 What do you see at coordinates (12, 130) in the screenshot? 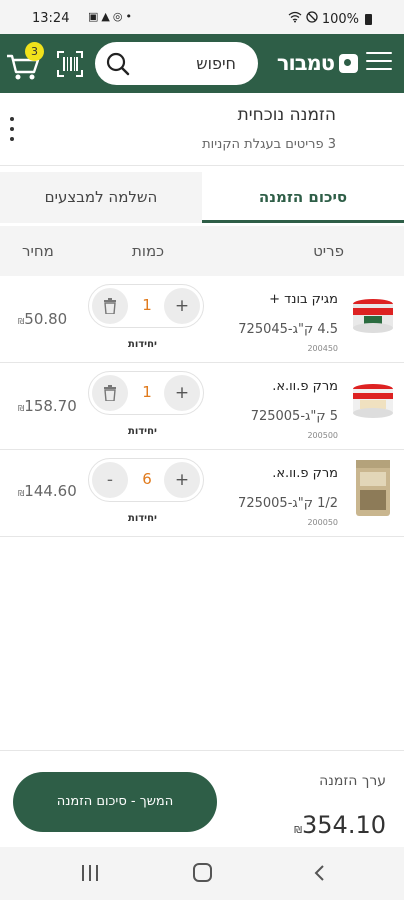
I see `more-options-icon` at bounding box center [12, 130].